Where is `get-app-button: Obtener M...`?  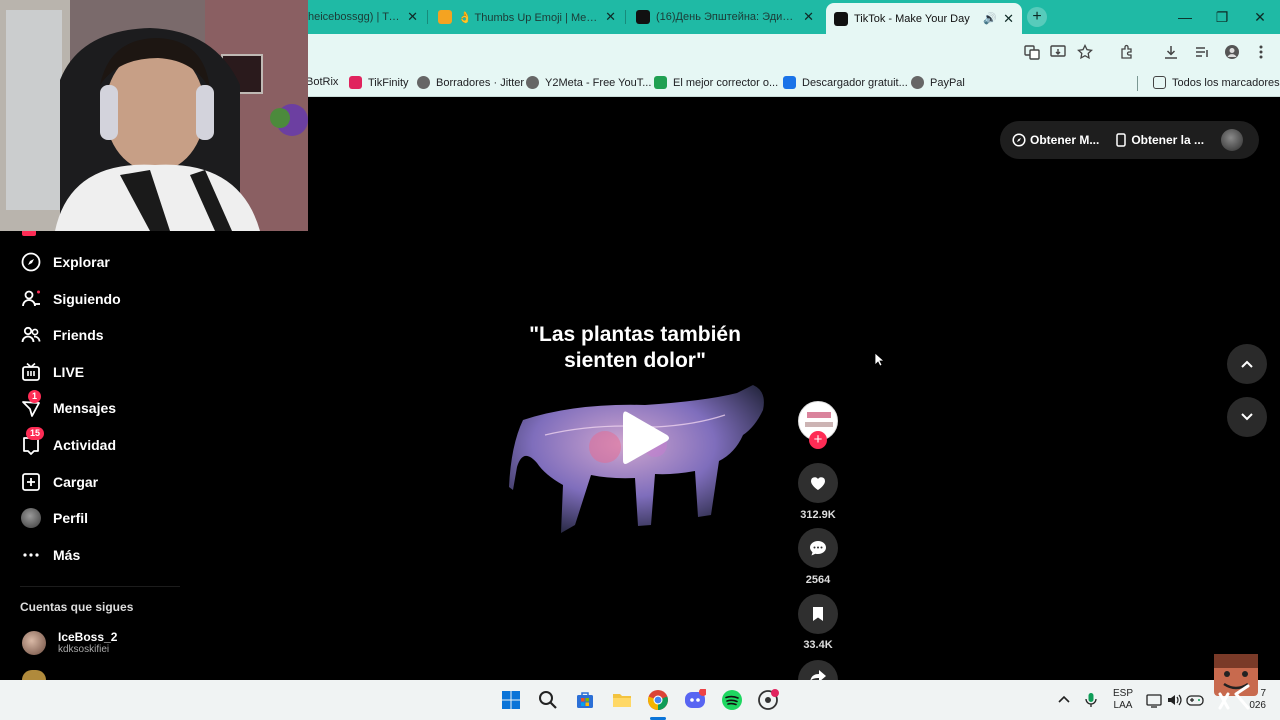 get-app-button: Obtener M... is located at coordinates (1055, 140).